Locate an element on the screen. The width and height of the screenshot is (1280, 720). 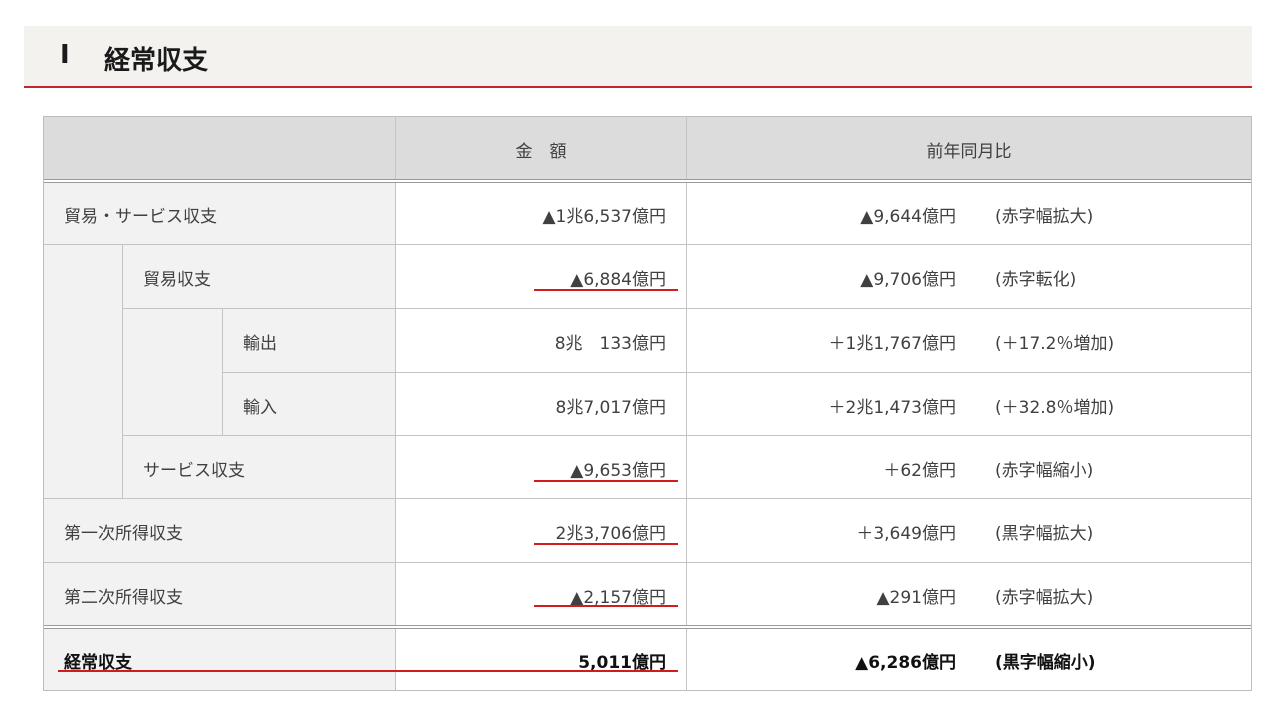
row-label: 第二次所得収支 is located at coordinates (123, 598).